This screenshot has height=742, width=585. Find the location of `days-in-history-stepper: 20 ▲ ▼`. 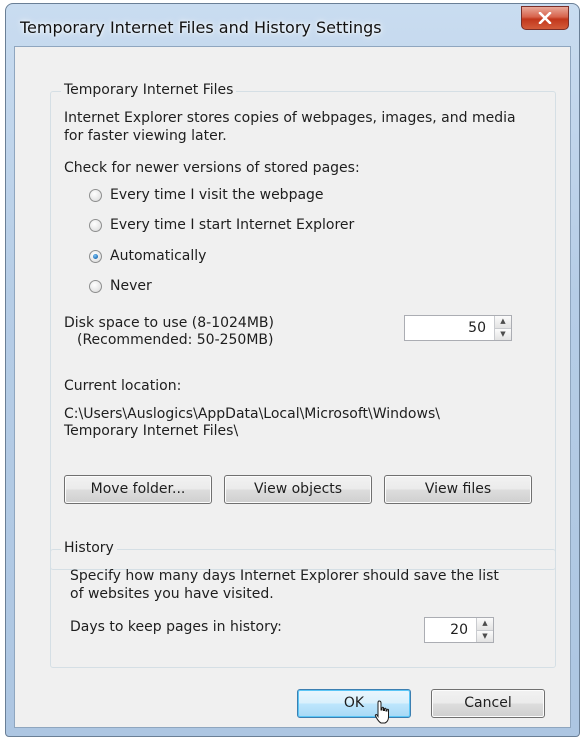

days-in-history-stepper: 20 ▲ ▼ is located at coordinates (459, 630).